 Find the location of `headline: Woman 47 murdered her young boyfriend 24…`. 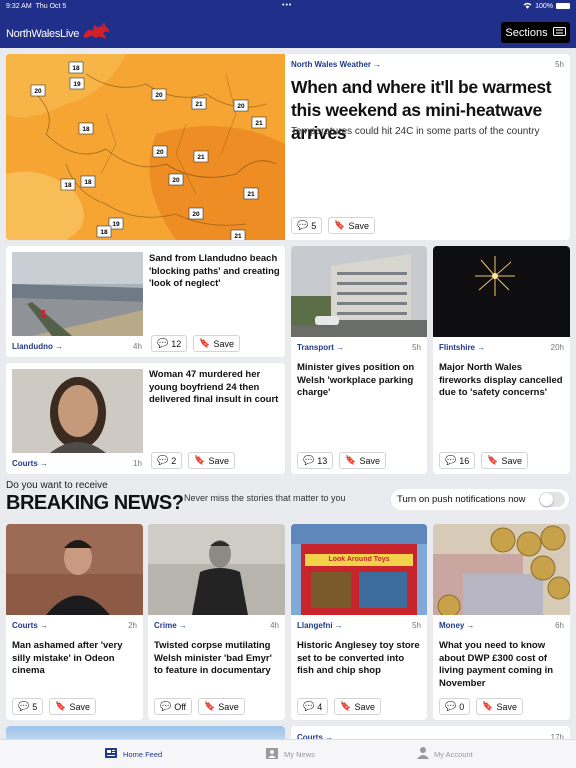

headline: Woman 47 murdered her young boyfriend 24… is located at coordinates (216, 388).